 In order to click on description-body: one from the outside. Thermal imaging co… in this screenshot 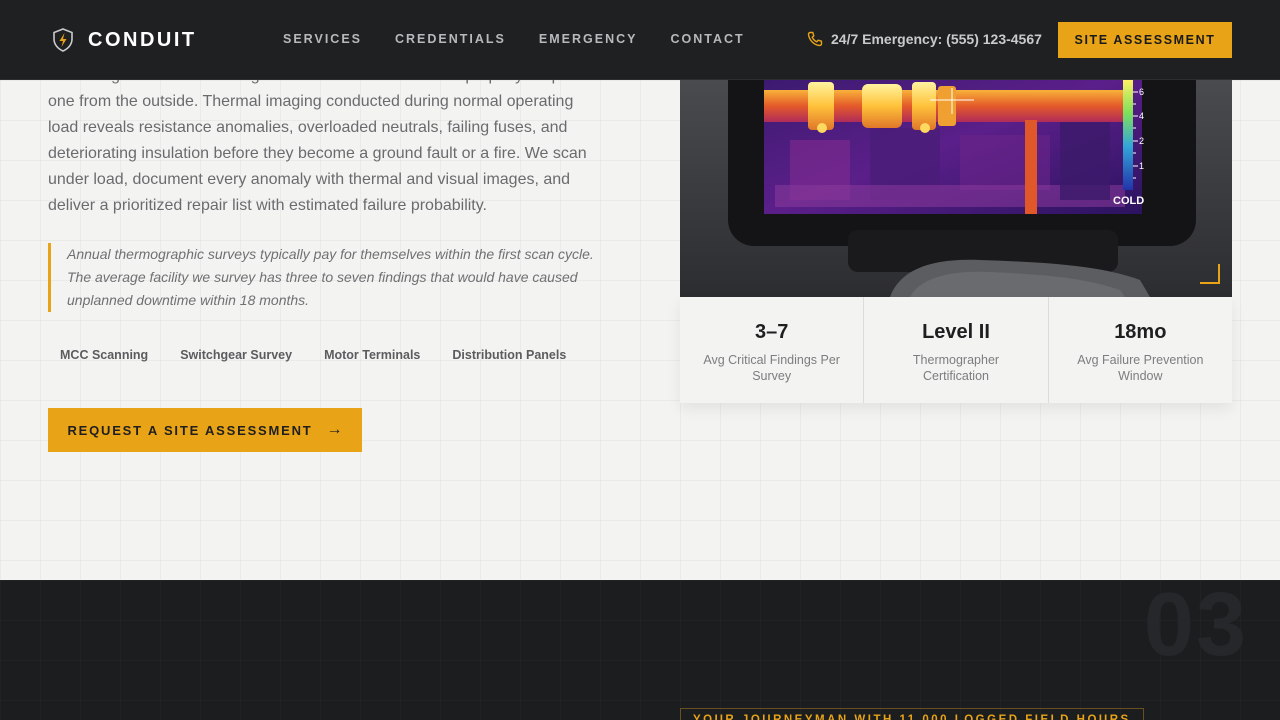, I will do `click(317, 153)`.